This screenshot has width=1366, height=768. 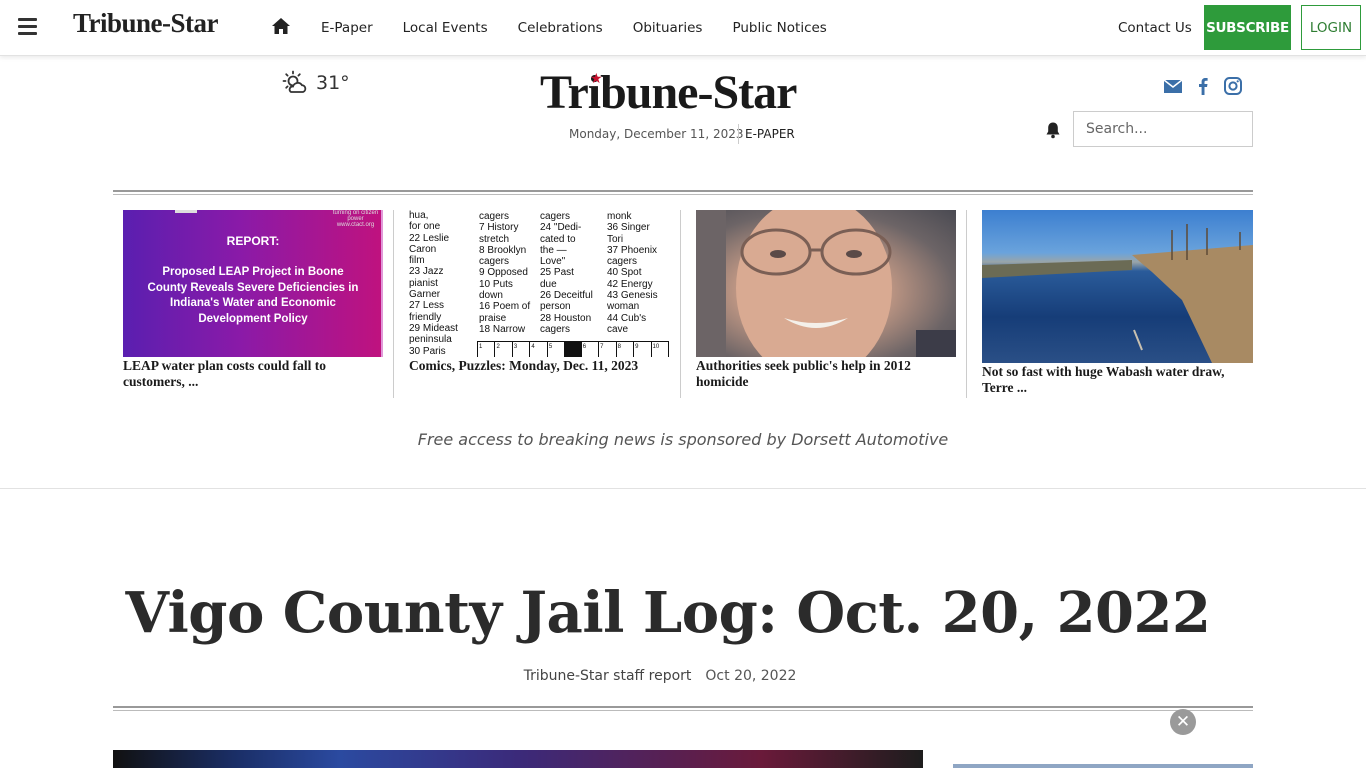 What do you see at coordinates (347, 28) in the screenshot?
I see `nav-link-epaper: E-Paper` at bounding box center [347, 28].